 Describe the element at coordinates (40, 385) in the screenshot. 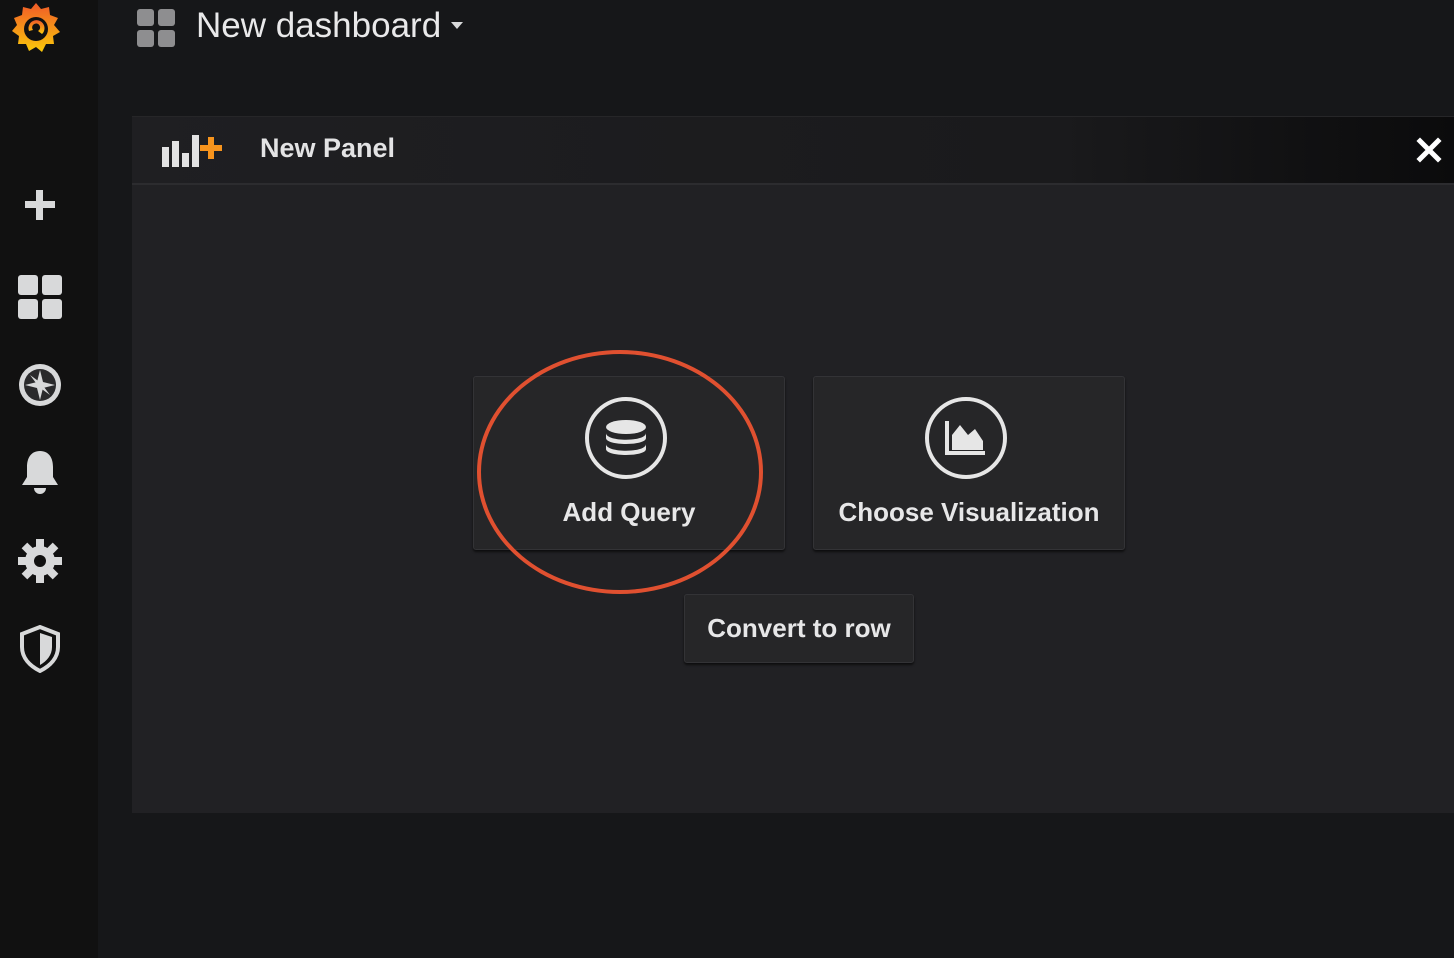

I see `explore-compass-icon` at that location.